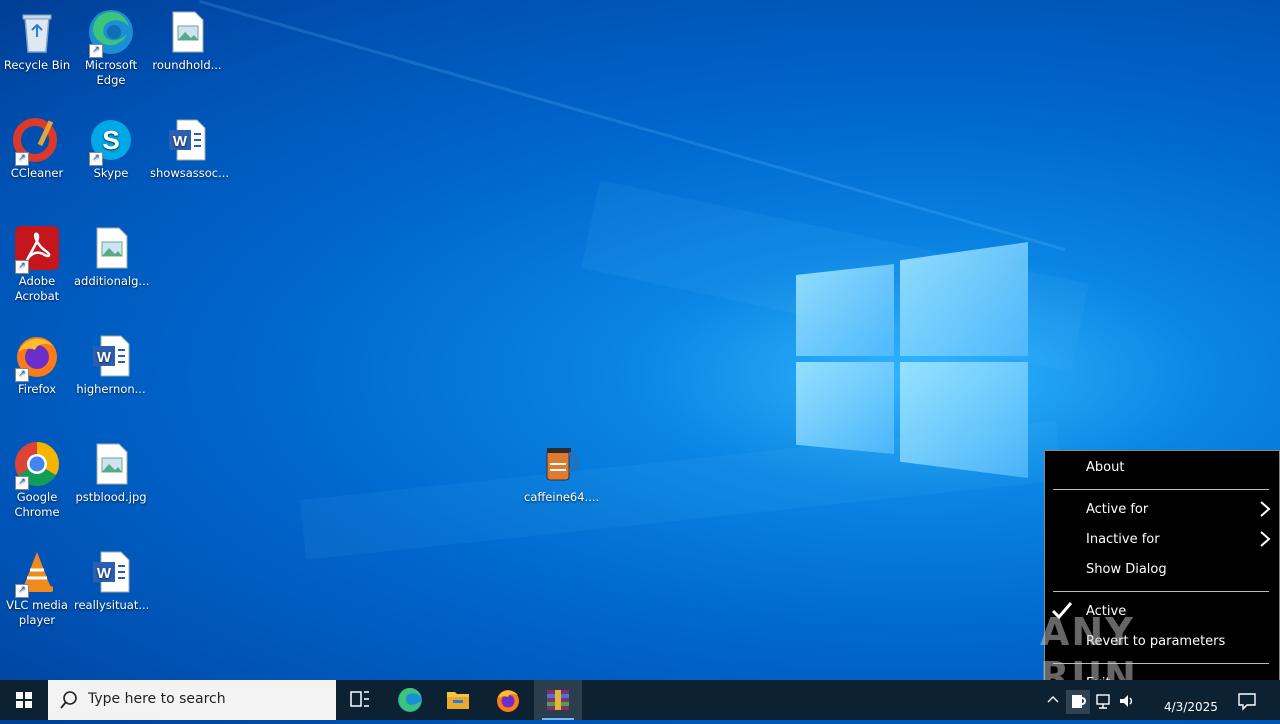  I want to click on desktop-icon-vlc: ↗ VLC media player, so click(37, 588).